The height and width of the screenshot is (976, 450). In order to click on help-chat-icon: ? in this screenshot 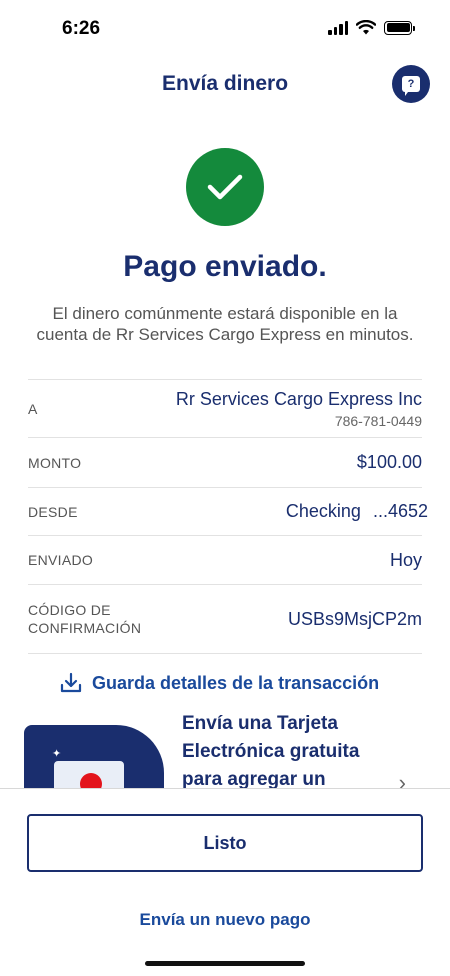, I will do `click(411, 86)`.